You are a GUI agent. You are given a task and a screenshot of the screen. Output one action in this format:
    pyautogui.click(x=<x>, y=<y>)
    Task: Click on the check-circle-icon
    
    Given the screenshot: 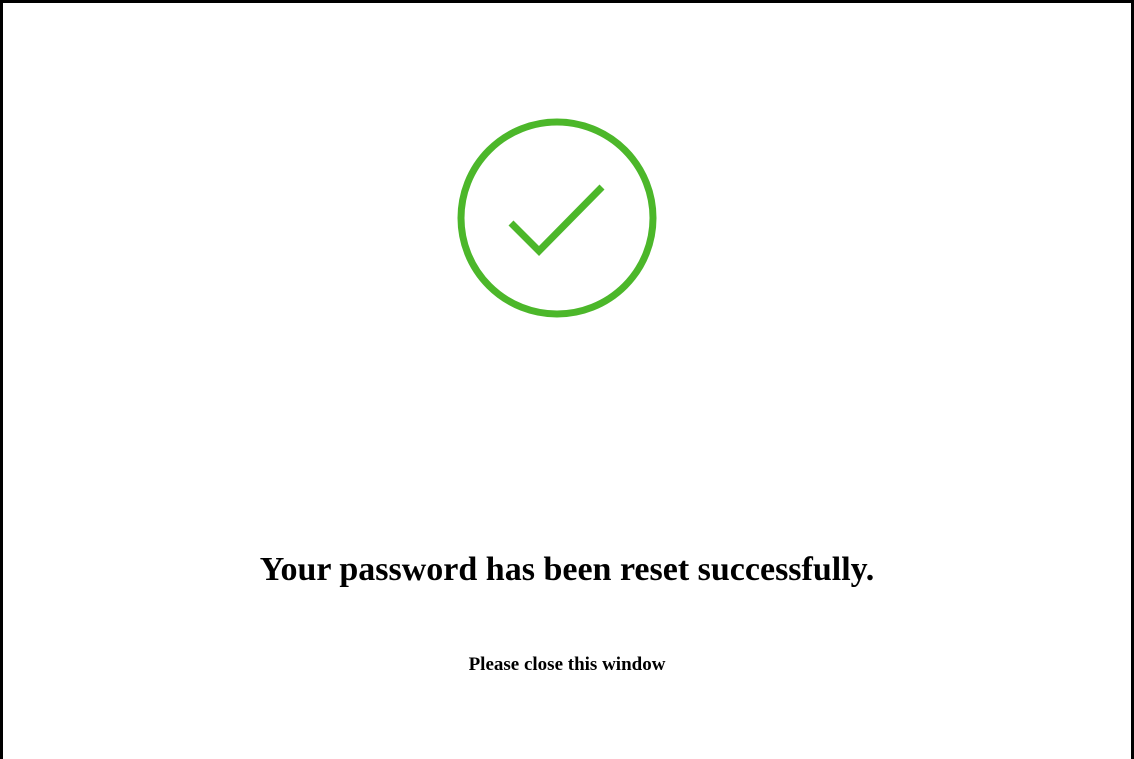 What is the action you would take?
    pyautogui.click(x=557, y=218)
    